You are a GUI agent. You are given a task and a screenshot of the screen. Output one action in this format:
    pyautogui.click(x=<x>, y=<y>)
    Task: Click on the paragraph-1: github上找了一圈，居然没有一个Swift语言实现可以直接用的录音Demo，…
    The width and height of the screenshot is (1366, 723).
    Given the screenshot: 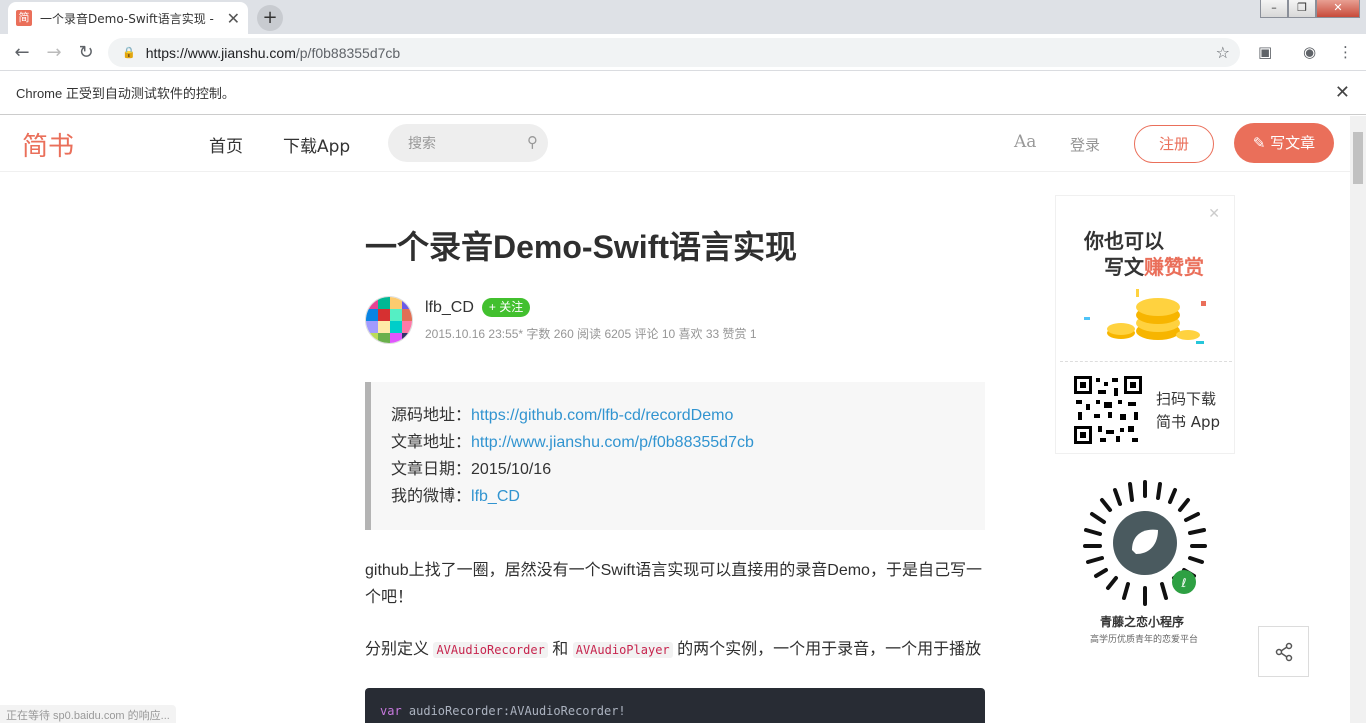 What is the action you would take?
    pyautogui.click(x=673, y=584)
    